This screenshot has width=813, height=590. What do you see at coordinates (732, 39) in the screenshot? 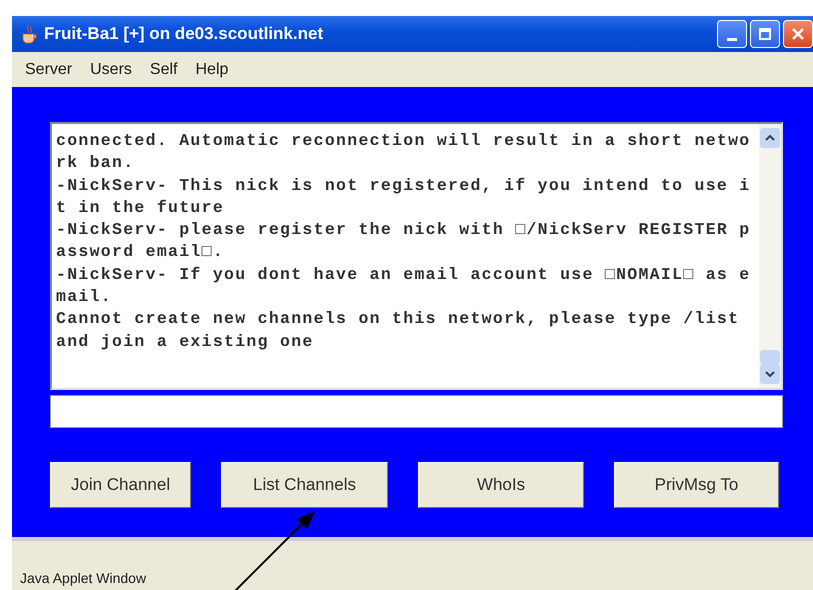
I see `minimize-icon` at bounding box center [732, 39].